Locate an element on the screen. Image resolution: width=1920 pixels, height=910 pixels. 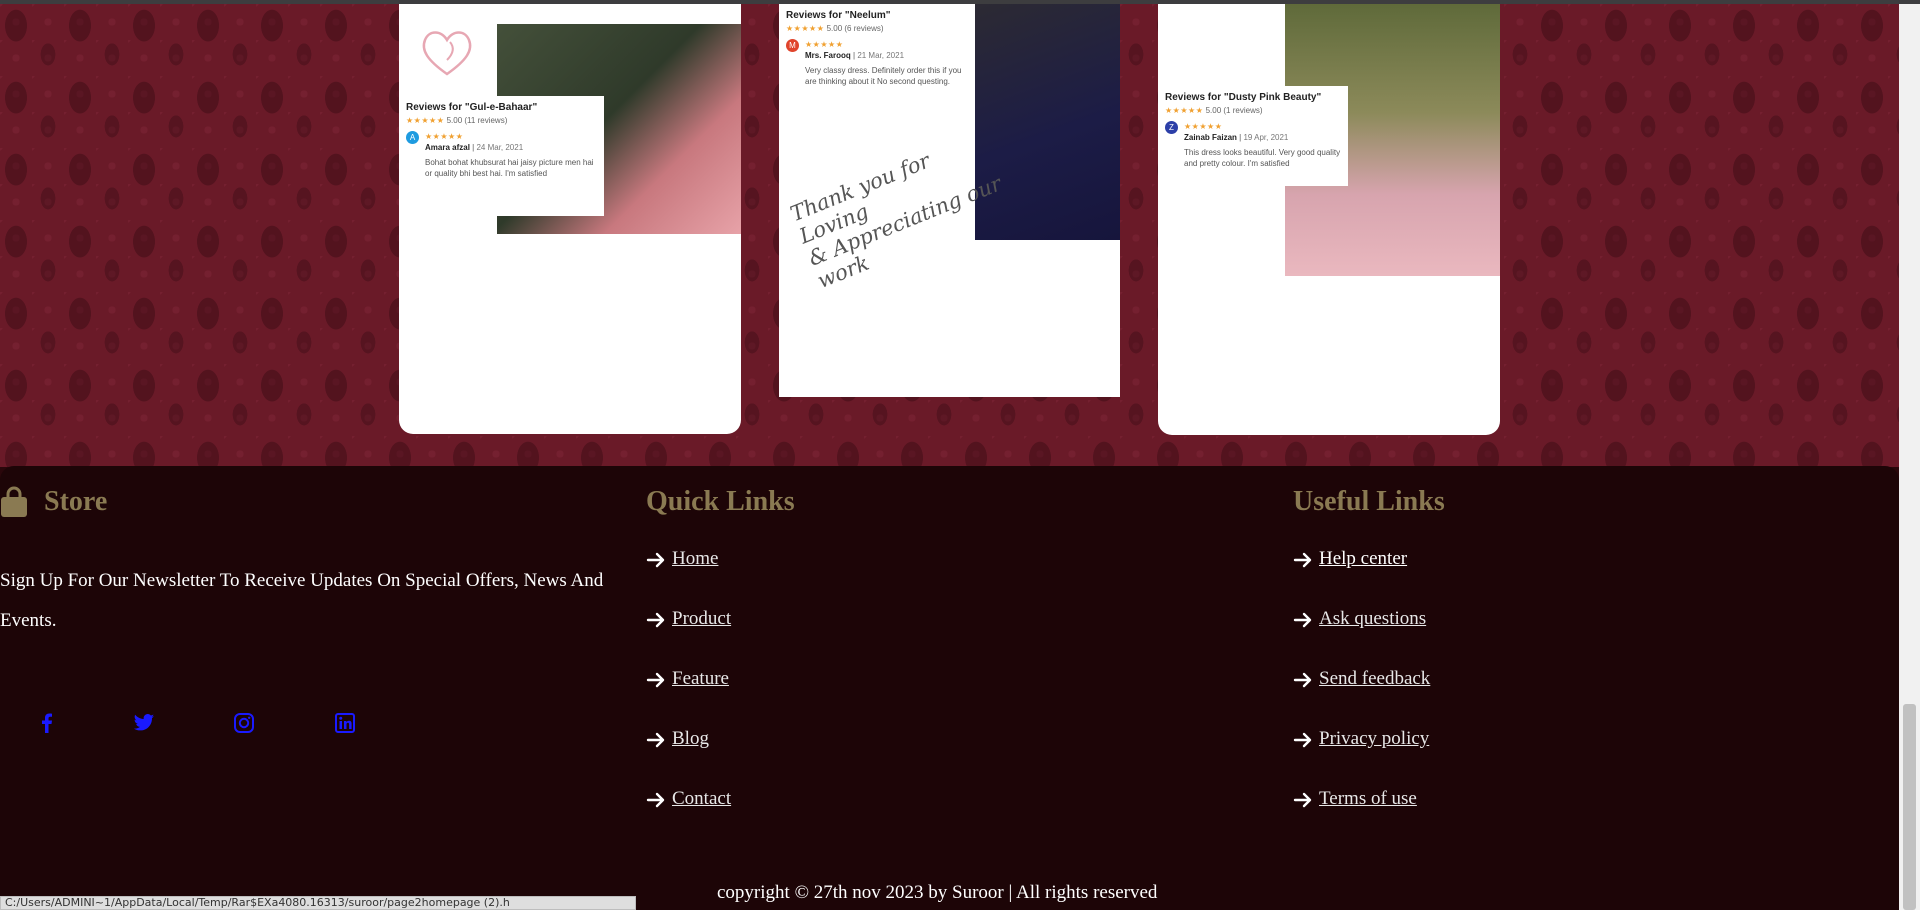
list-item: Ask questions is located at coordinates (1361, 638).